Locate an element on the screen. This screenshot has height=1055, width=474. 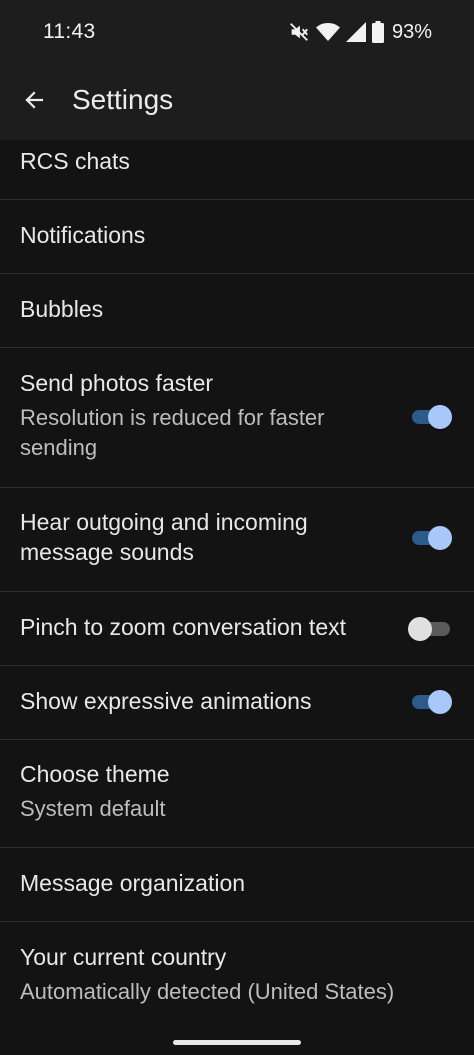
home-indicator is located at coordinates (237, 1042).